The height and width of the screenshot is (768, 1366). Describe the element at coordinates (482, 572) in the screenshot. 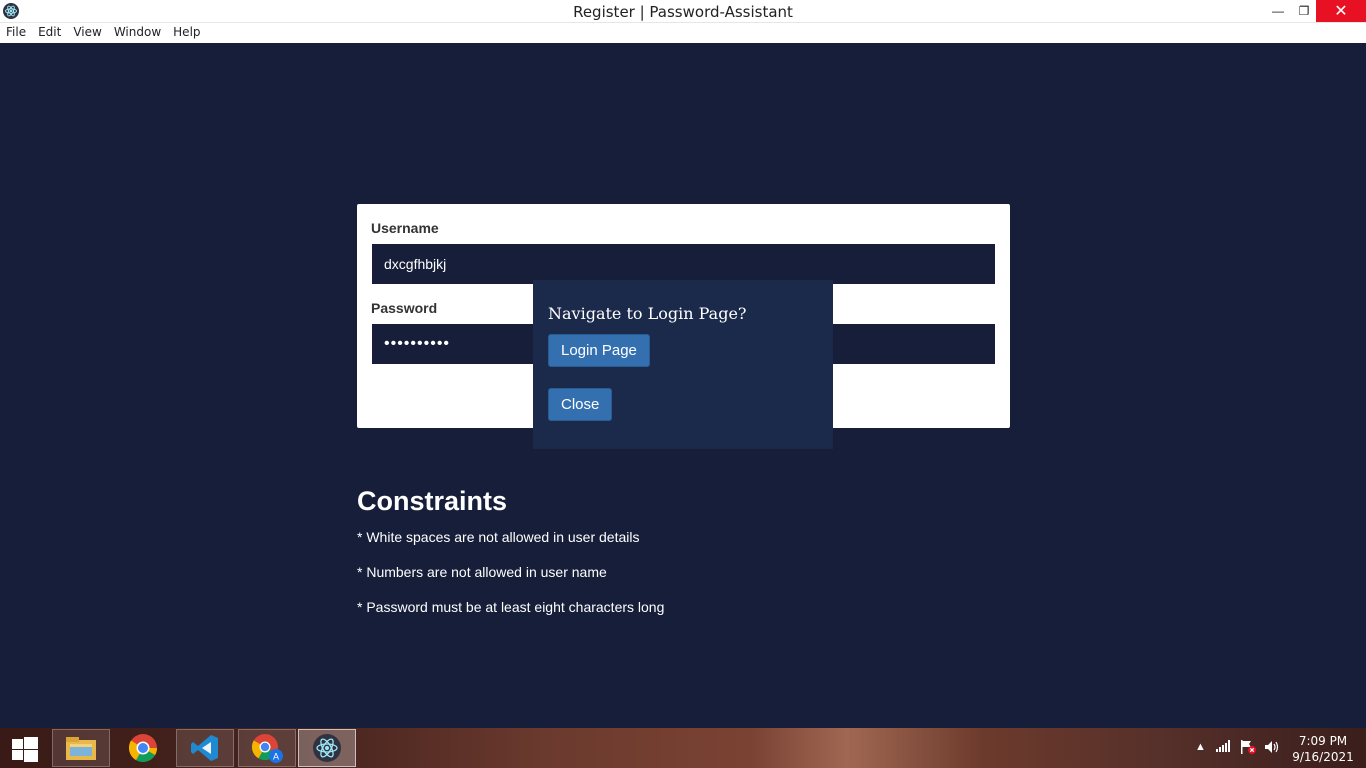

I see `constraint-item: * Numbers are not allowed in user name` at that location.